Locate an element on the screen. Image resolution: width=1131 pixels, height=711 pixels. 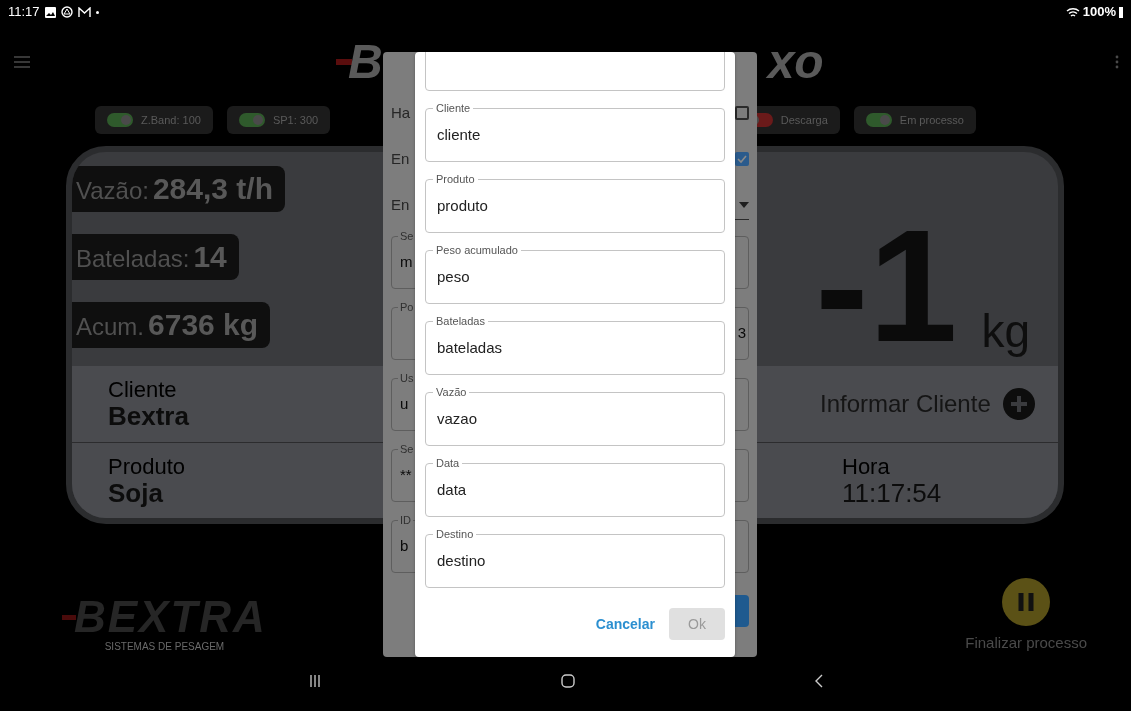
indicator-label: Z.Band: 100 is located at coordinates (171, 120).